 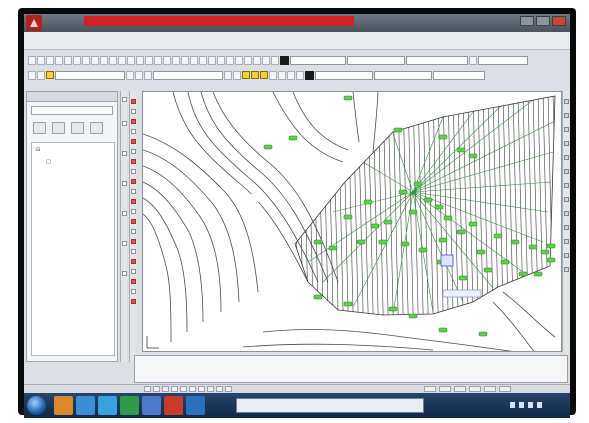 What do you see at coordinates (34, 23) in the screenshot?
I see `app-logo-icon` at bounding box center [34, 23].